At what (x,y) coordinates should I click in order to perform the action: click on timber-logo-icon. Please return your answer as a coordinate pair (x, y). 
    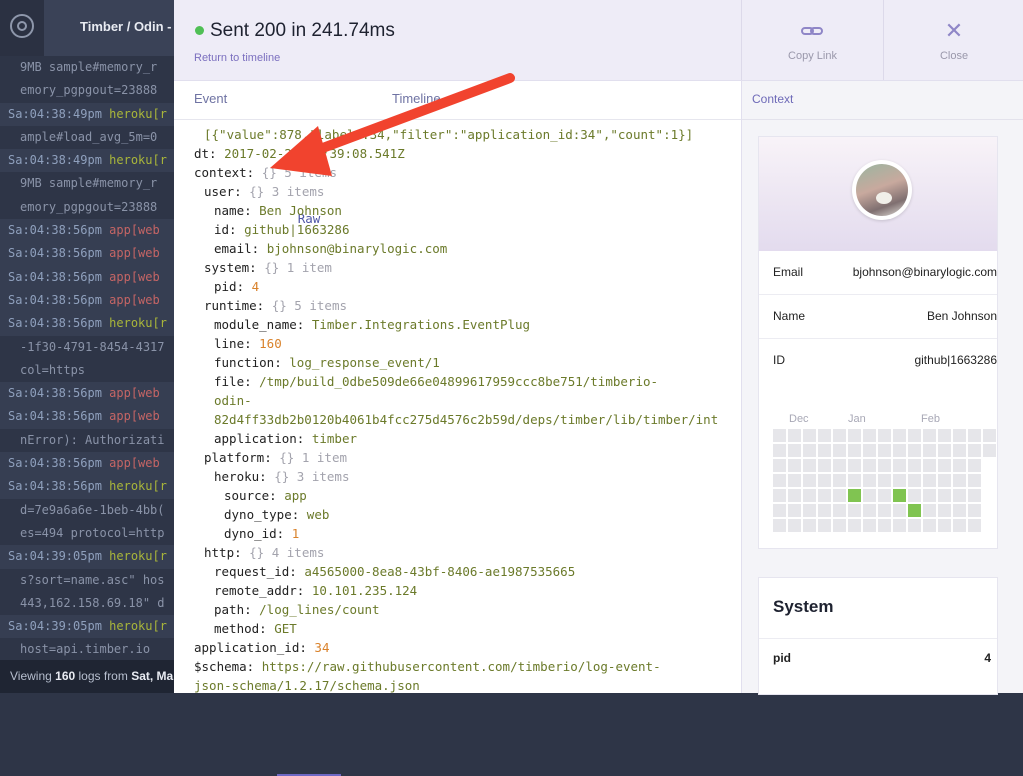
    Looking at the image, I should click on (22, 28).